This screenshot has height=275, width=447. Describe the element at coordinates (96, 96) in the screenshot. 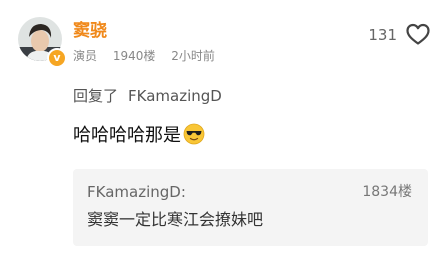

I see `reply-prefix: 回复了` at that location.